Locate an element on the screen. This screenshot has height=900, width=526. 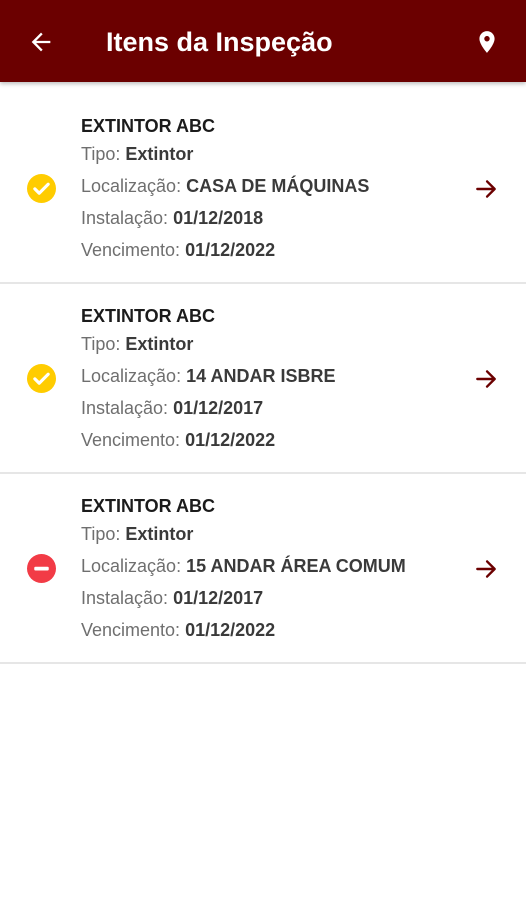
instalacao-row: Instalação: 01/12/2018 is located at coordinates (271, 218).